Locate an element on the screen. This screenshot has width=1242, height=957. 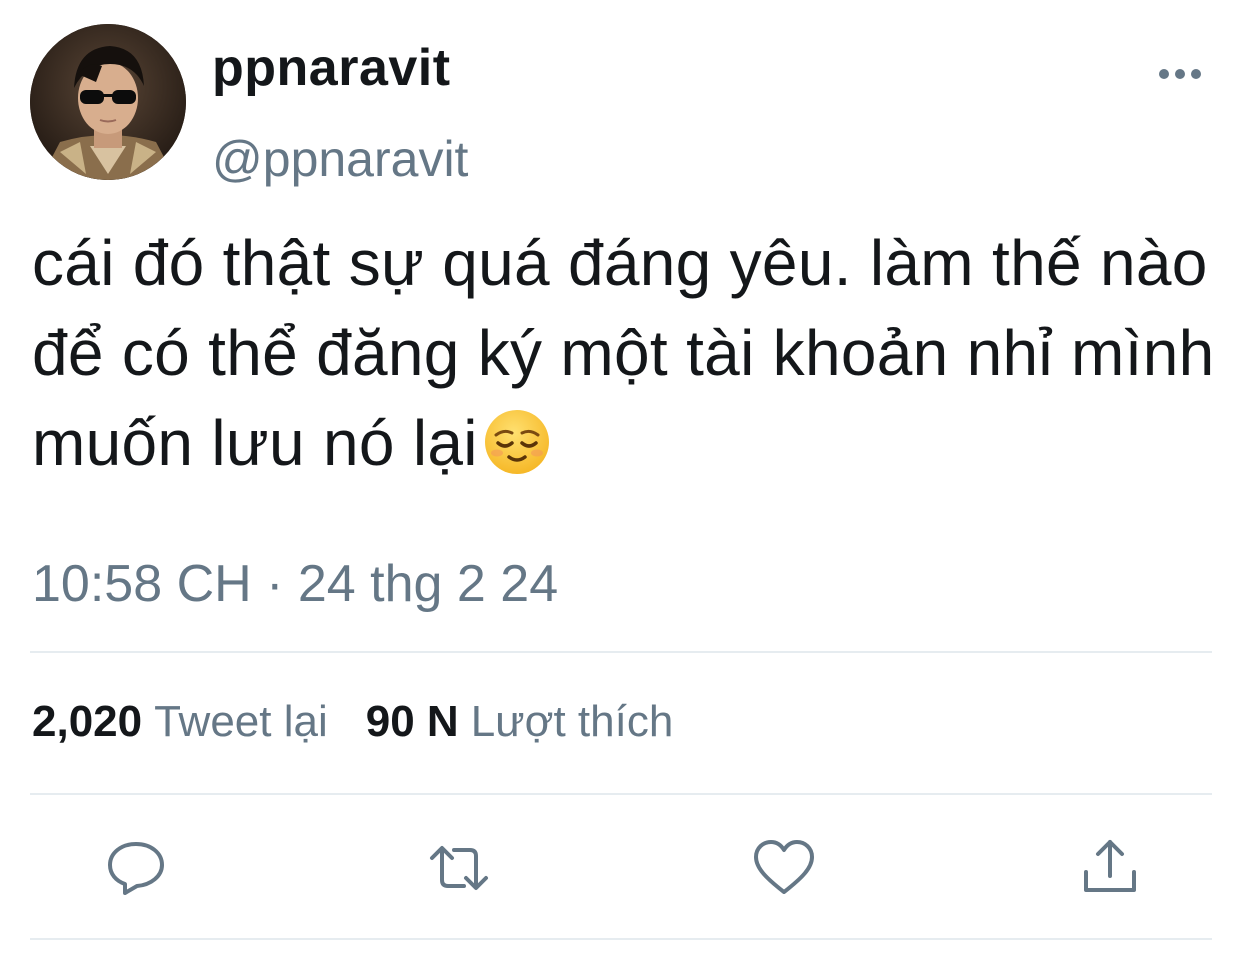
tweet-stats: 2,020 Tweet lại 90 N Lượt thích is located at coordinates (352, 722).